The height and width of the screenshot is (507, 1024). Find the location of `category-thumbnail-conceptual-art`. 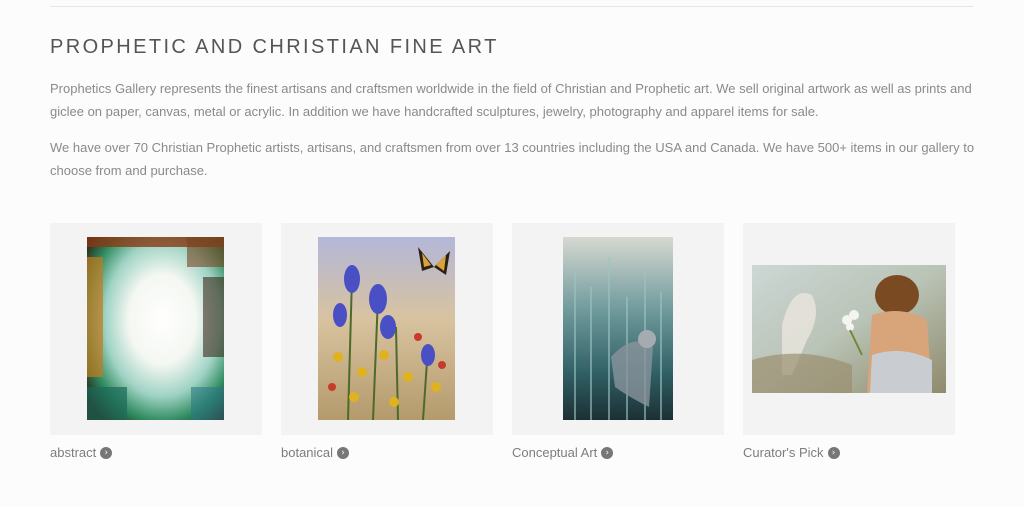

category-thumbnail-conceptual-art is located at coordinates (618, 329).